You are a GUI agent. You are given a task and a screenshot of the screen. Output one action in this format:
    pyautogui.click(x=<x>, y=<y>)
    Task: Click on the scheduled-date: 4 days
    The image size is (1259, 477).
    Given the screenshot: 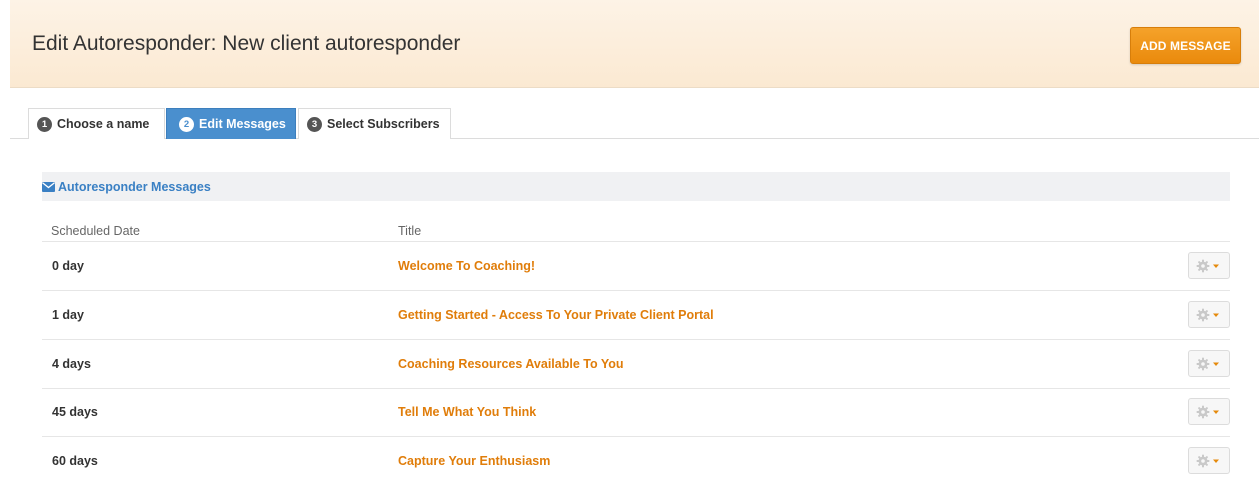 What is the action you would take?
    pyautogui.click(x=71, y=364)
    